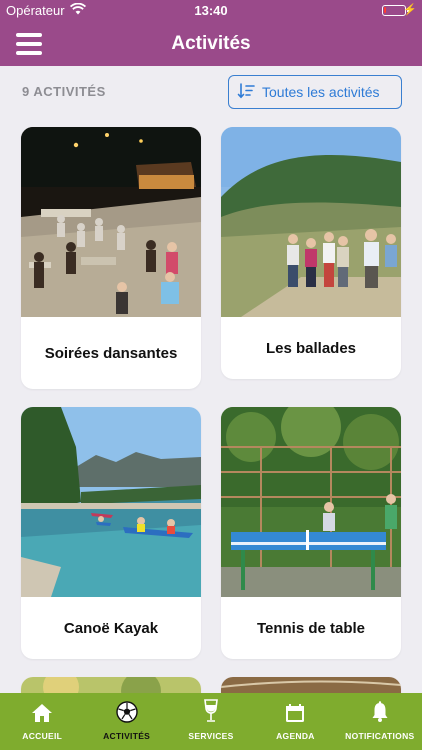 This screenshot has height=750, width=422. Describe the element at coordinates (111, 628) in the screenshot. I see `activity-title: Canoë Kayak` at that location.